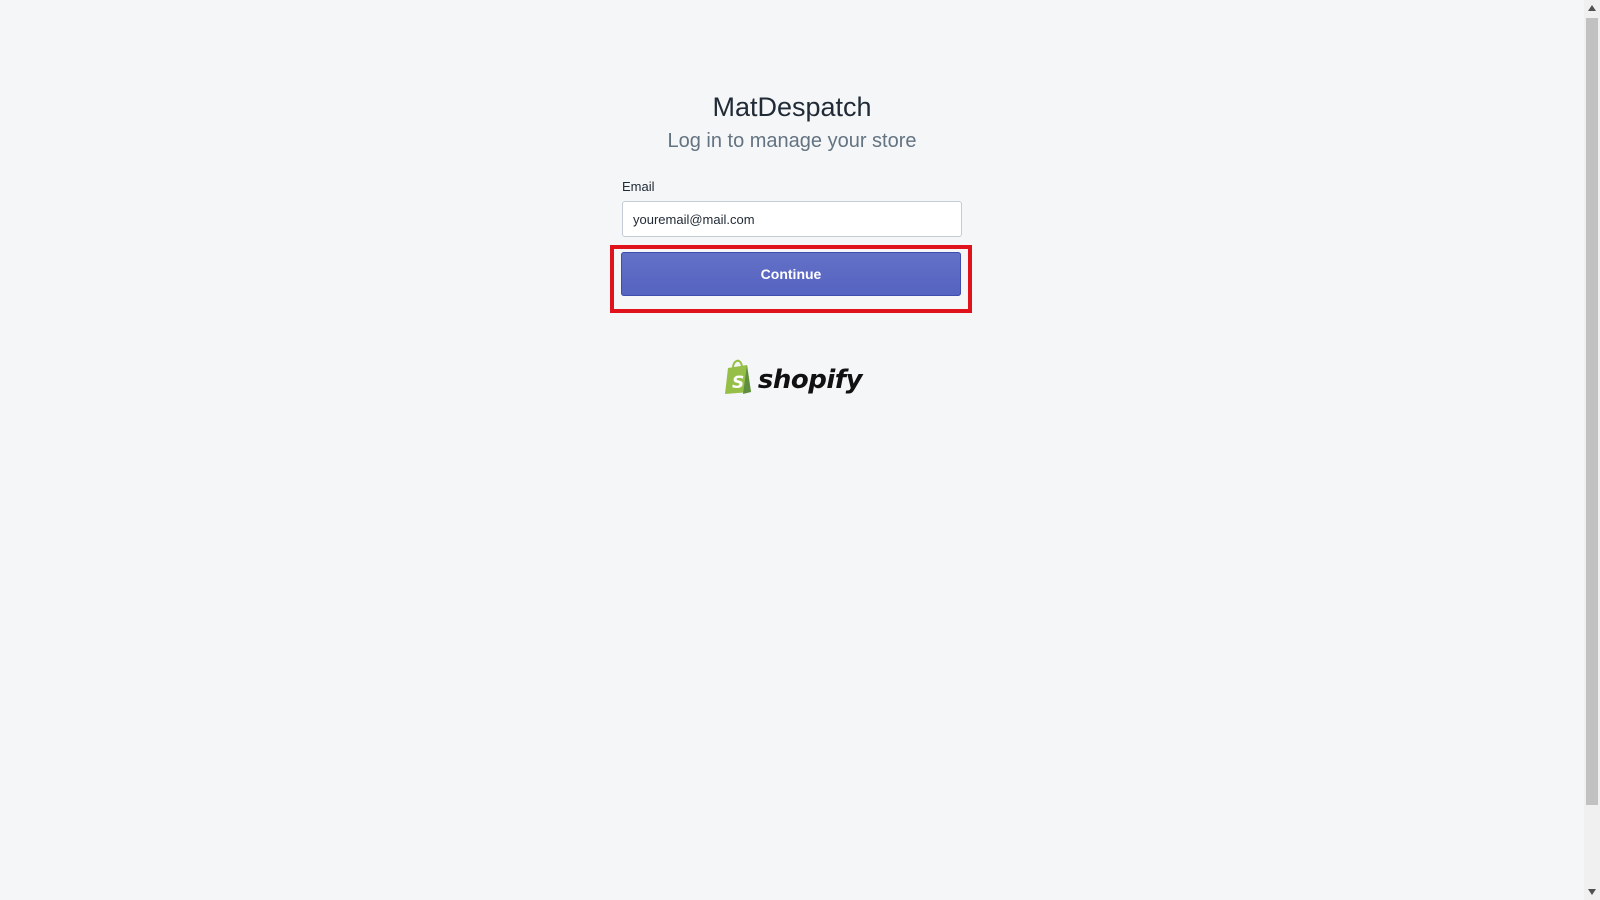 The image size is (1600, 900). Describe the element at coordinates (791, 274) in the screenshot. I see `continue-button: Continue` at that location.